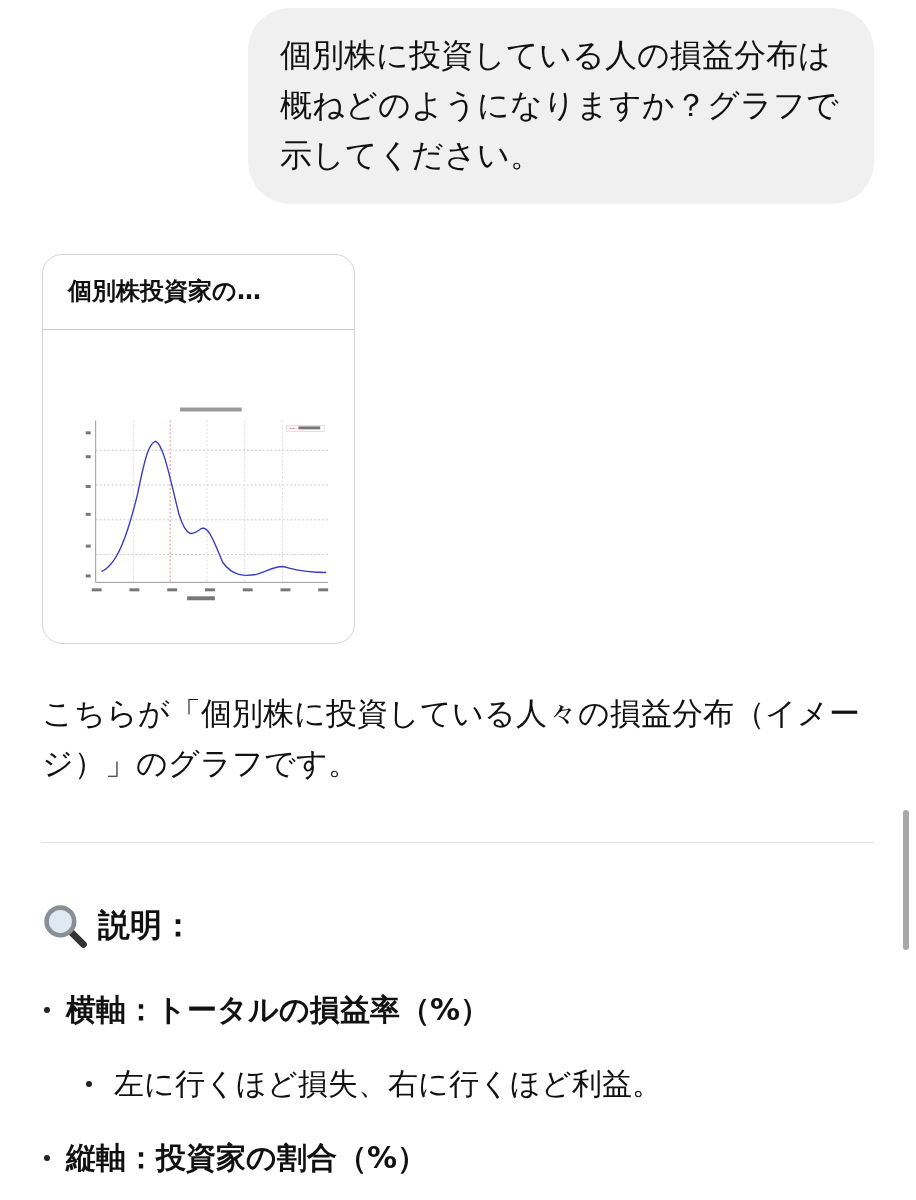 The image size is (916, 1200). What do you see at coordinates (65, 926) in the screenshot?
I see `magnifier-icon` at bounding box center [65, 926].